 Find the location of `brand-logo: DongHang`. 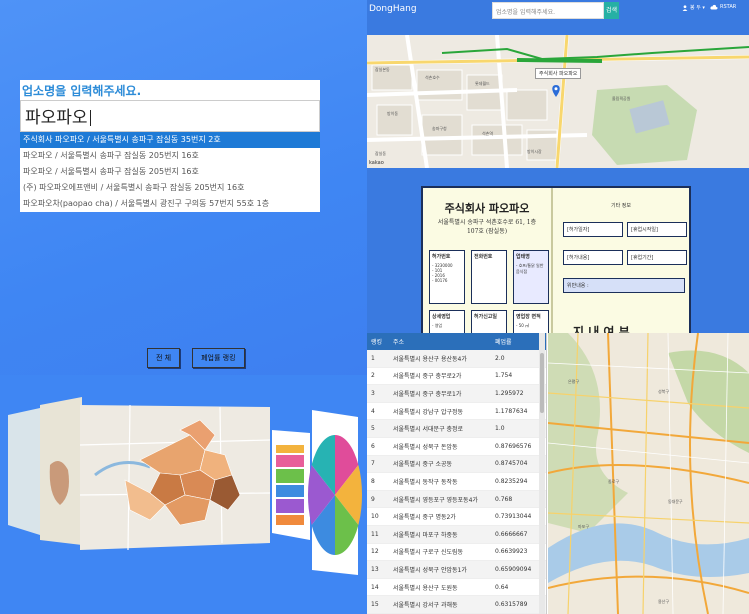

brand-logo: DongHang is located at coordinates (393, 9).